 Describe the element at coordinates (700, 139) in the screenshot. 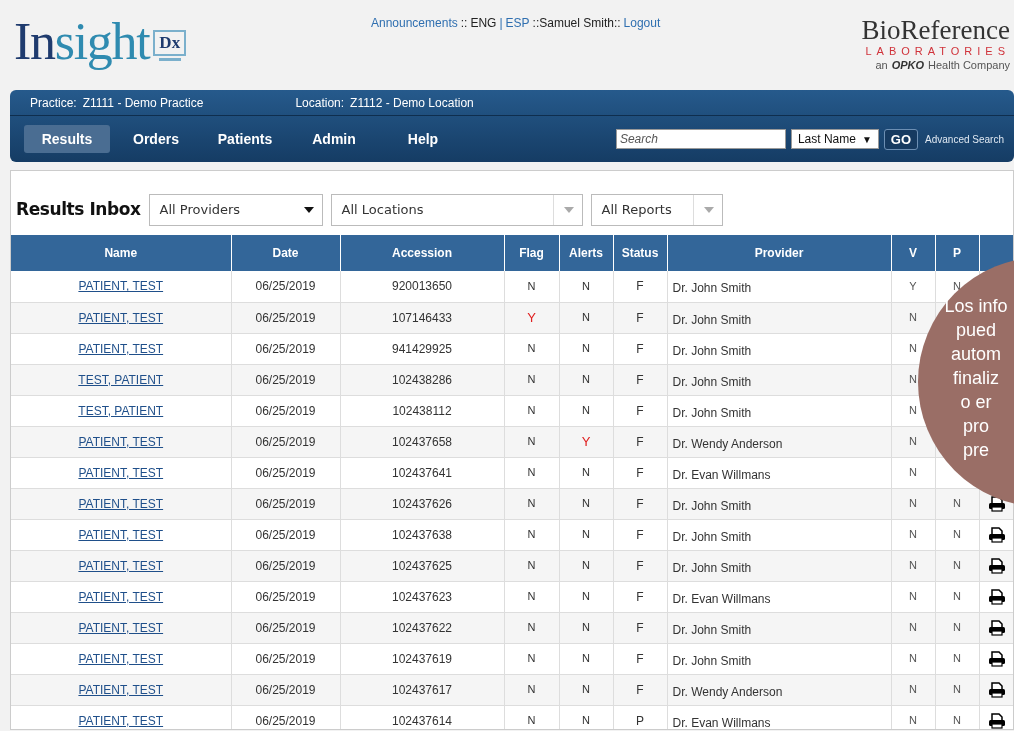

I see `search-field: Search` at that location.